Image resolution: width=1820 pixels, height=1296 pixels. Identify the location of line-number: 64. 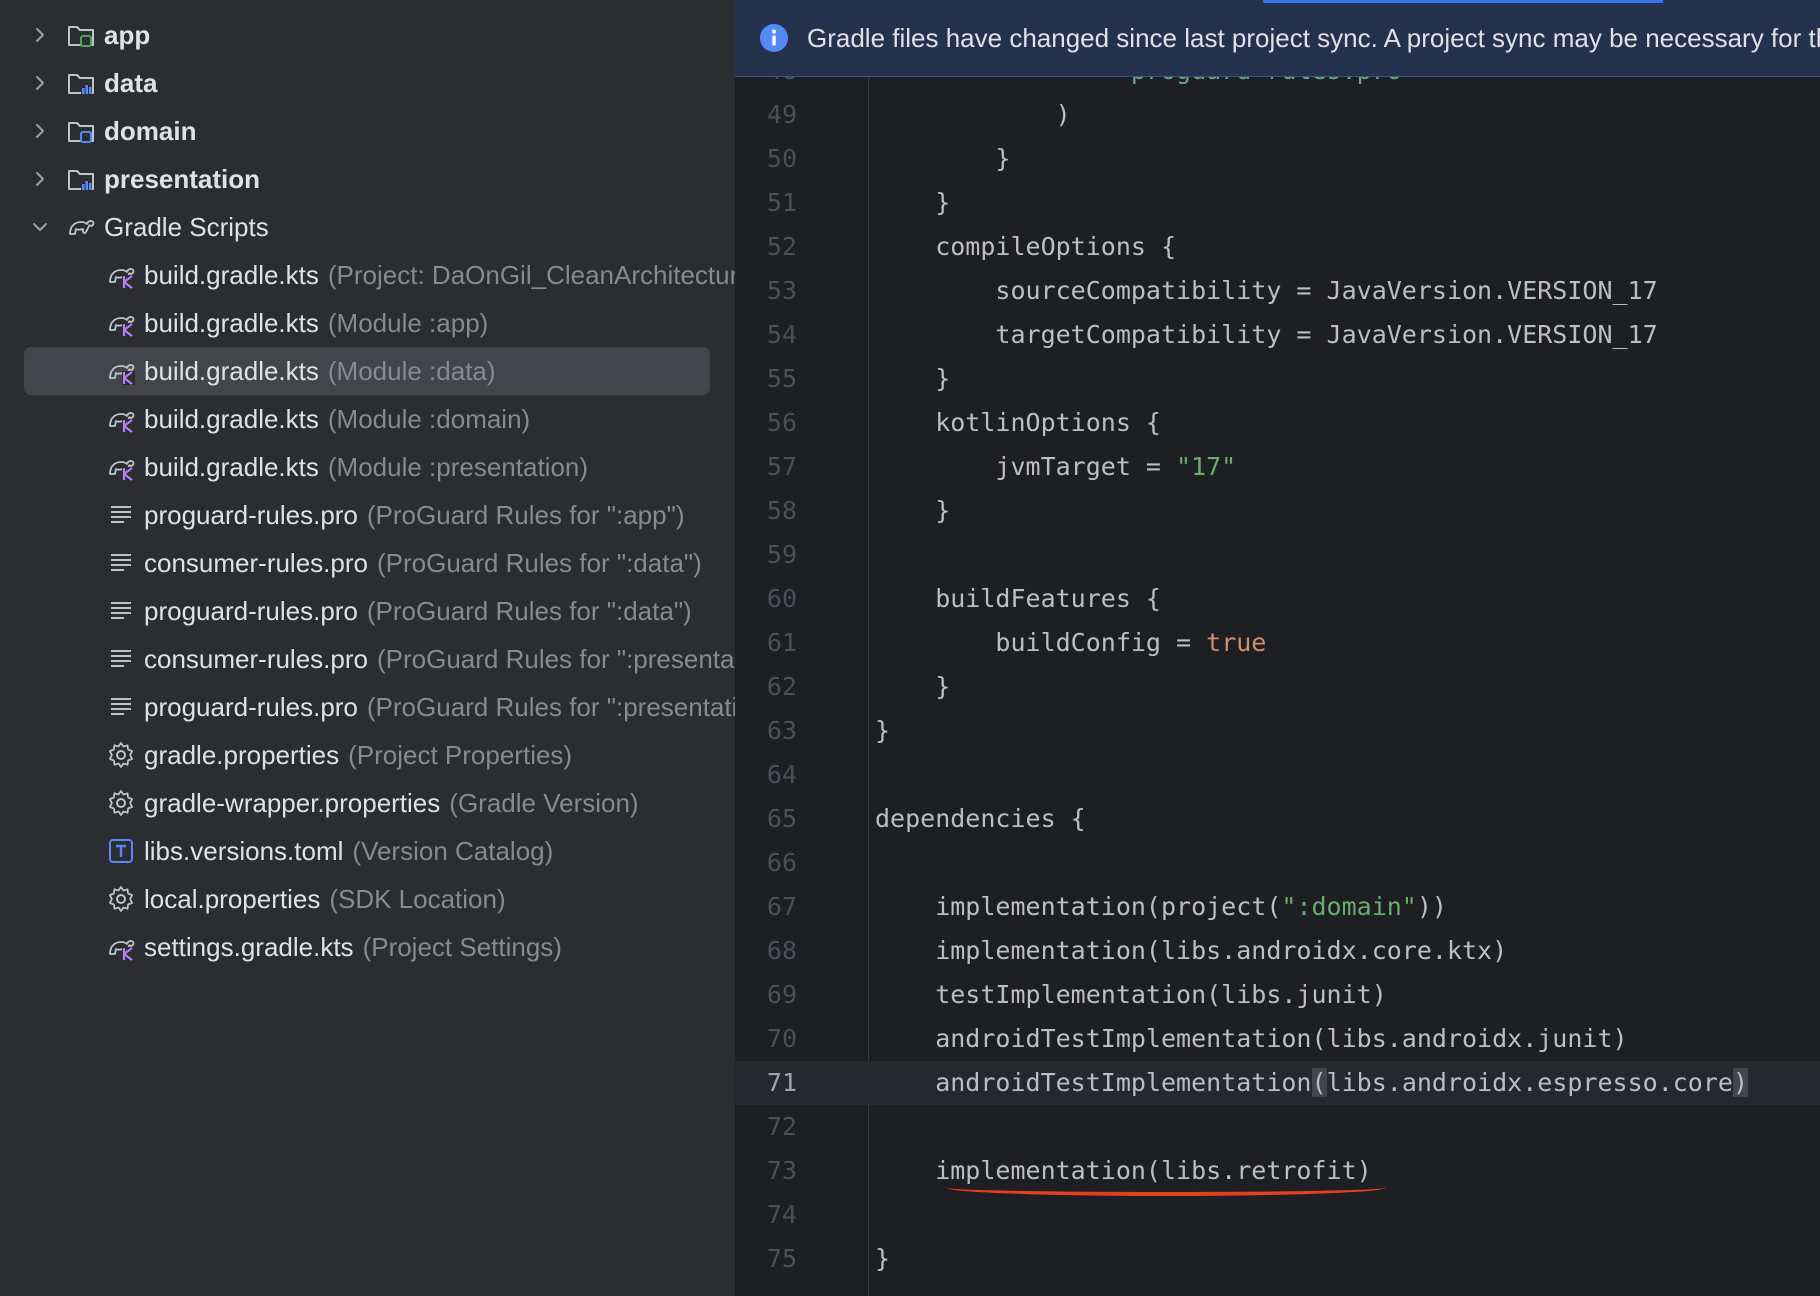
(781, 774).